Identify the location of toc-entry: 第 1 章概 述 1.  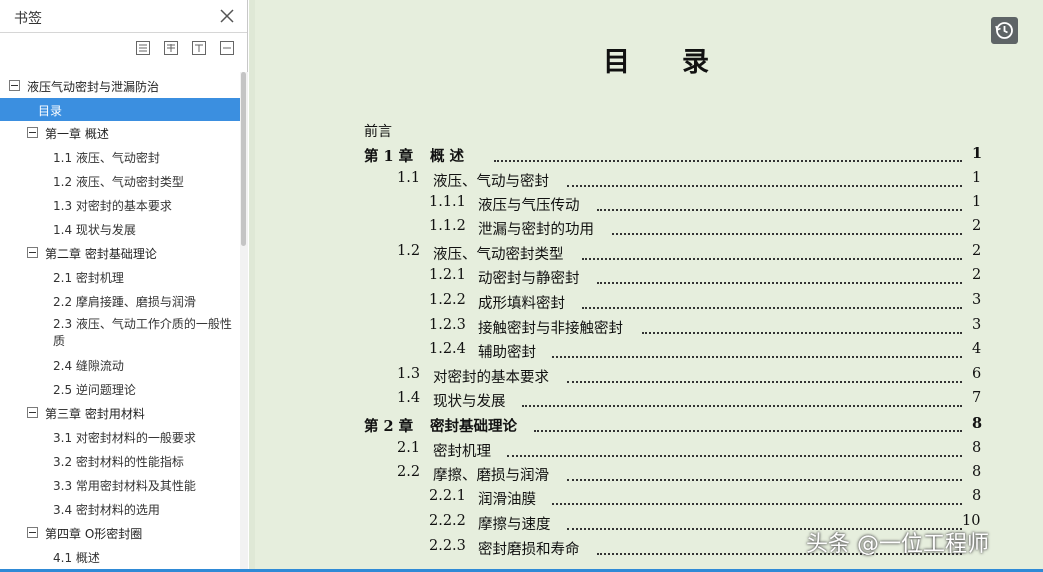
(682, 156).